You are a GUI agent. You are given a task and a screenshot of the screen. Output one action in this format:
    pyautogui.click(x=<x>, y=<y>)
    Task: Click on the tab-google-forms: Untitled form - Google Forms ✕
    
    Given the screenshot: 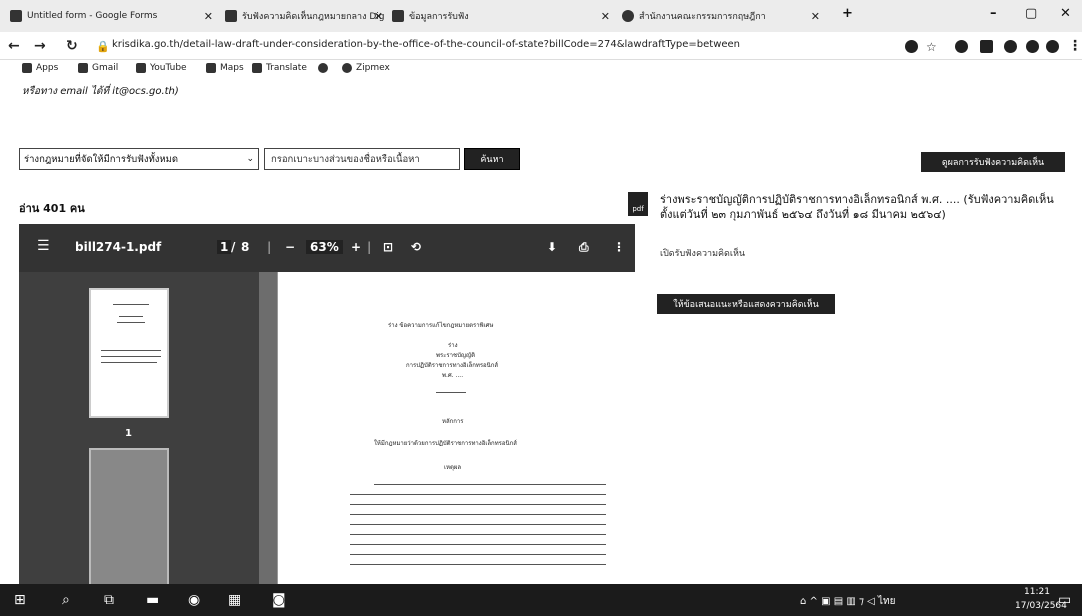 What is the action you would take?
    pyautogui.click(x=112, y=16)
    